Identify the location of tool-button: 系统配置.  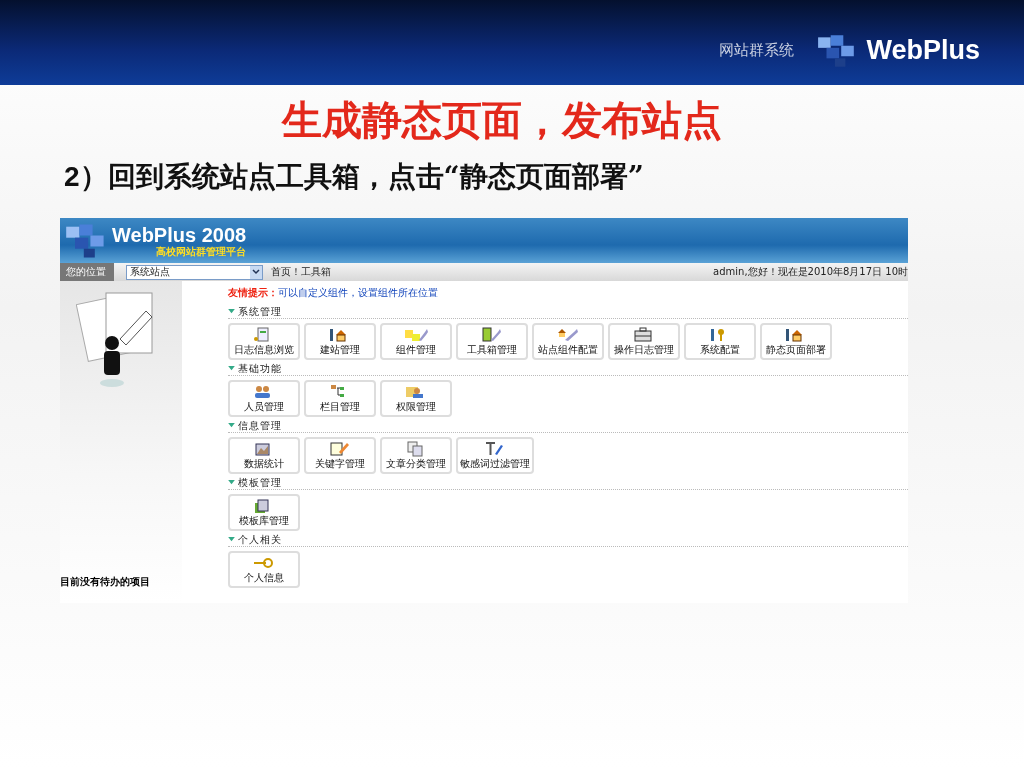
(720, 341).